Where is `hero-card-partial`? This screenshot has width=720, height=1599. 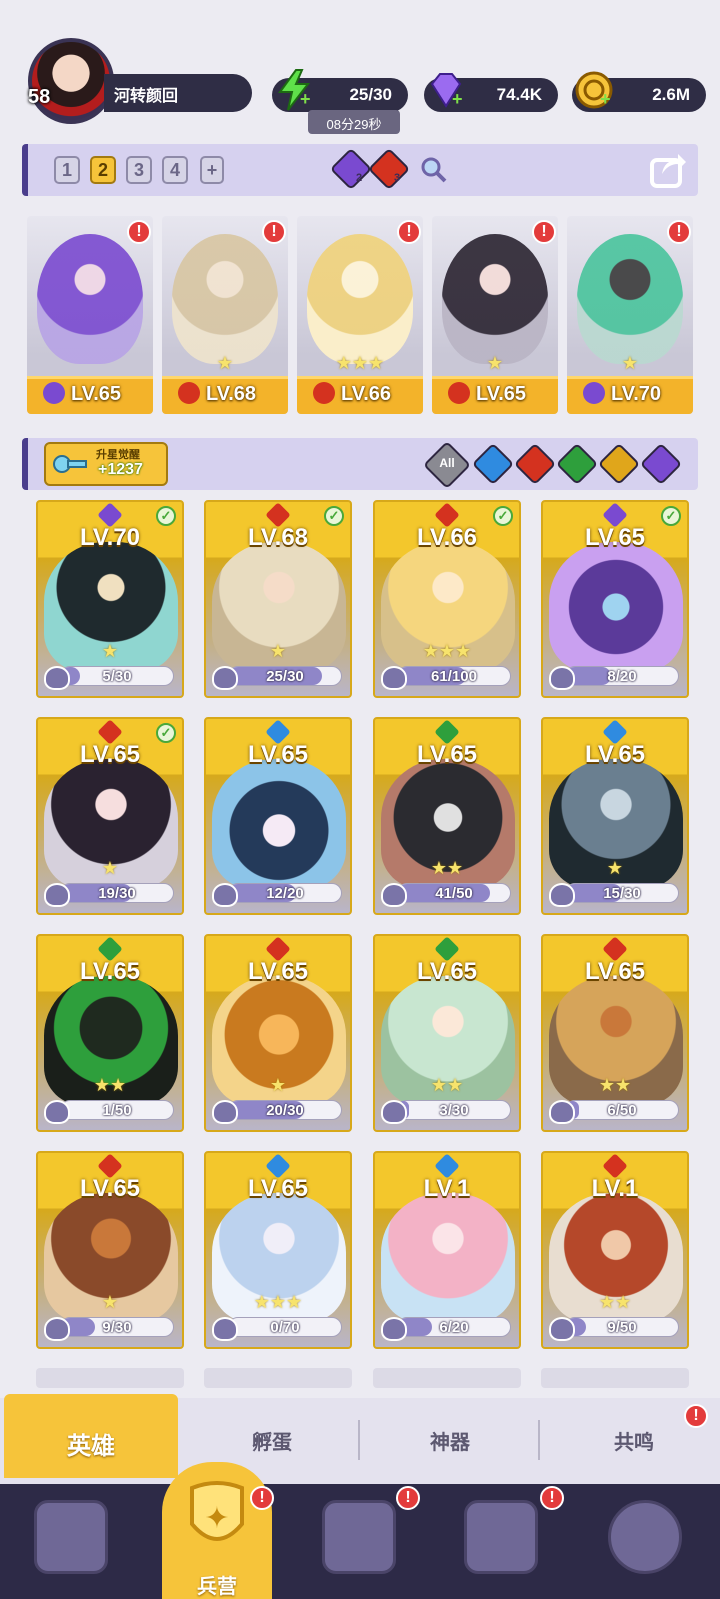
hero-card-partial is located at coordinates (110, 1378).